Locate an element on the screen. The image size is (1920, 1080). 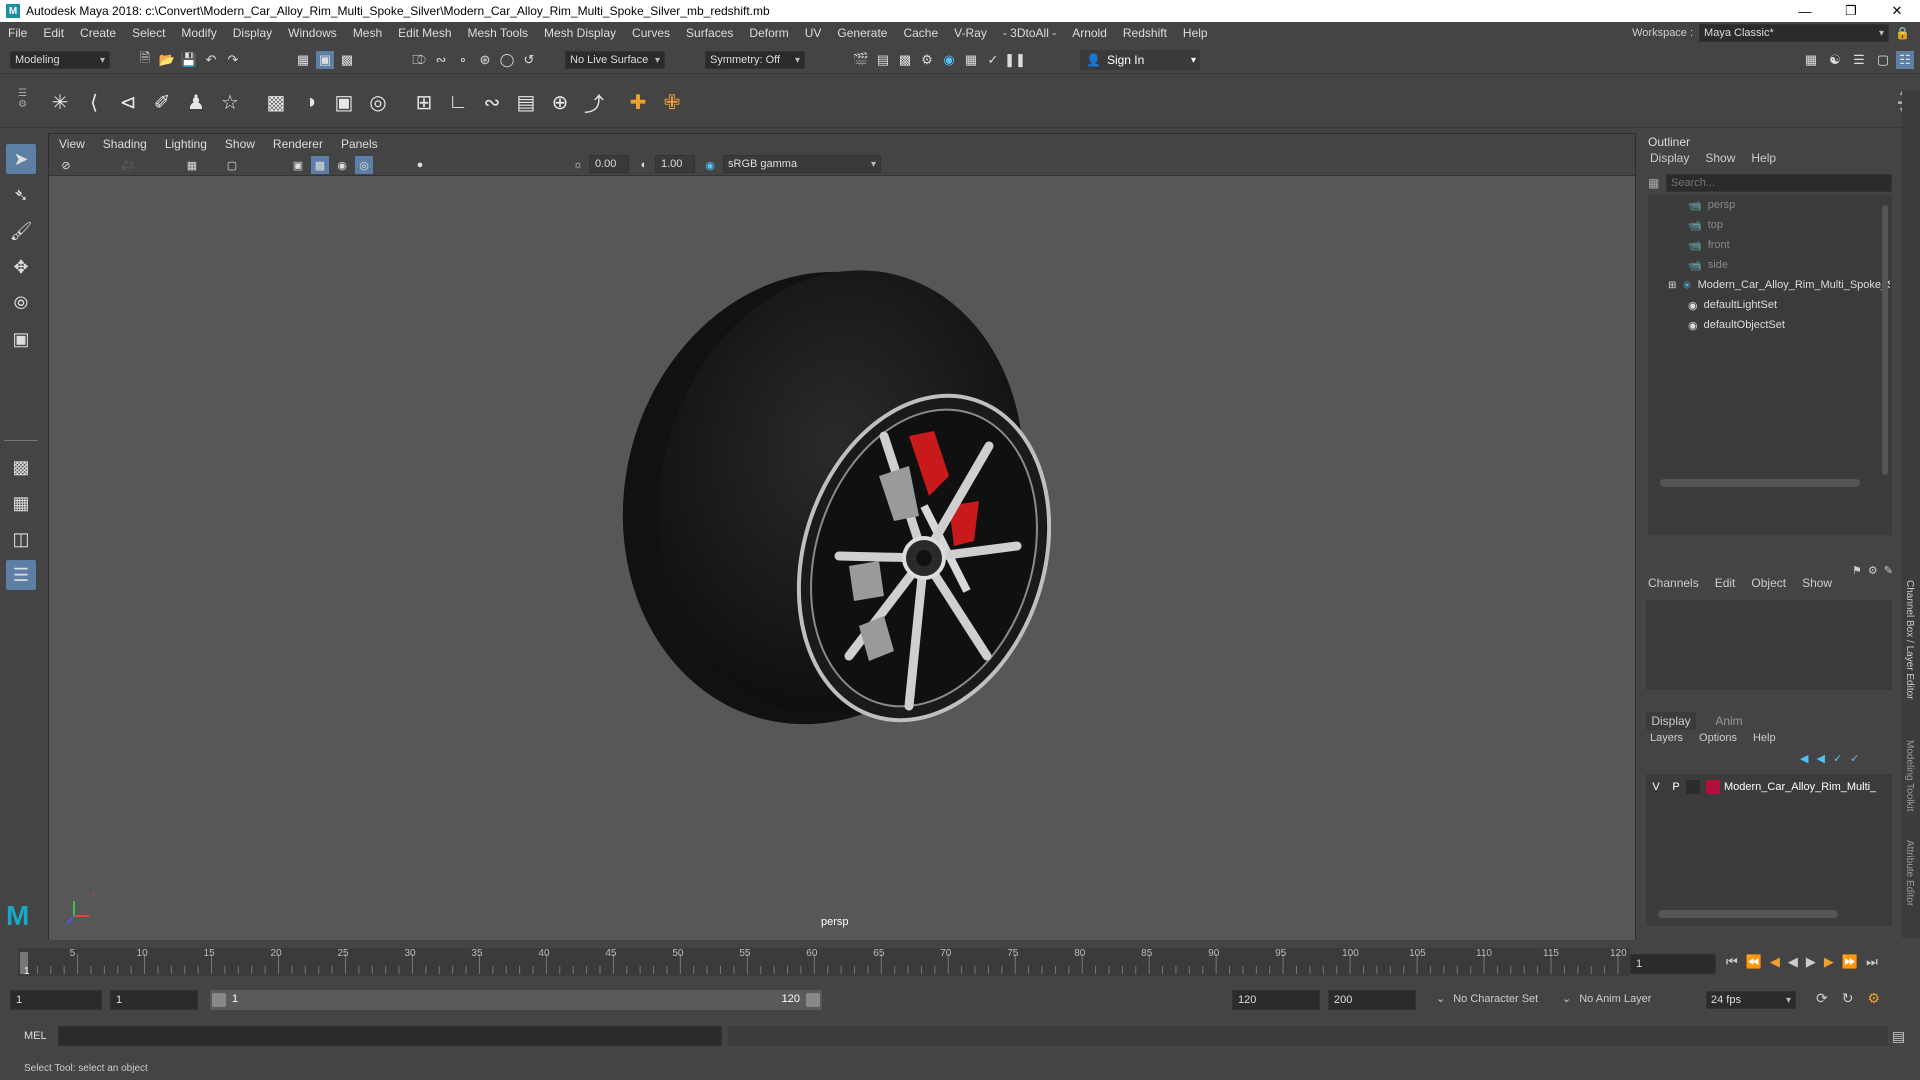
open-scene-icon: 📂 is located at coordinates (167, 60).